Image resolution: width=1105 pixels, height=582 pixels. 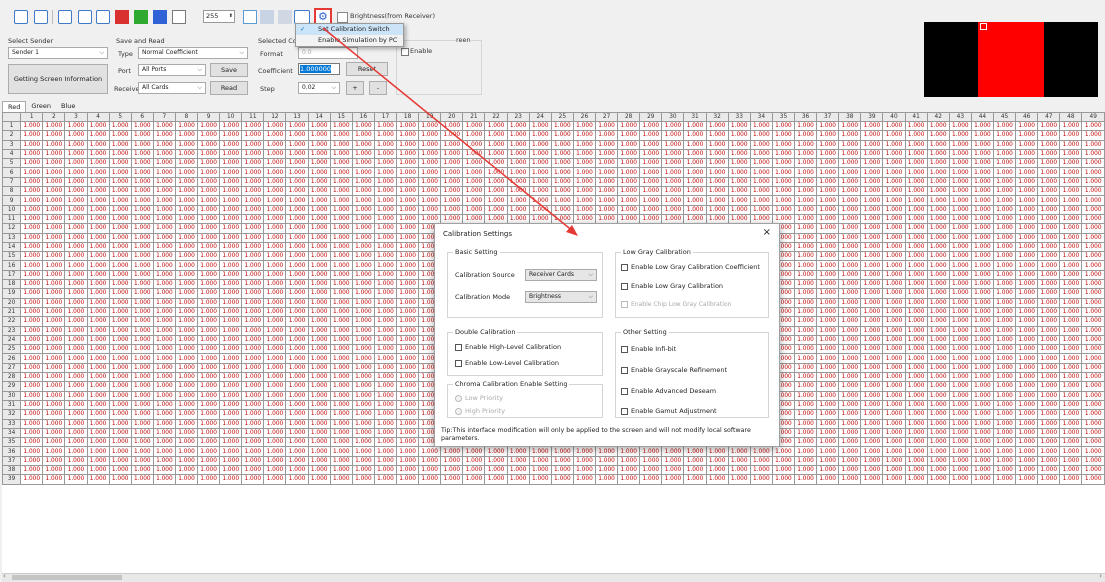 I want to click on arrow-line, so click(x=448, y=130).